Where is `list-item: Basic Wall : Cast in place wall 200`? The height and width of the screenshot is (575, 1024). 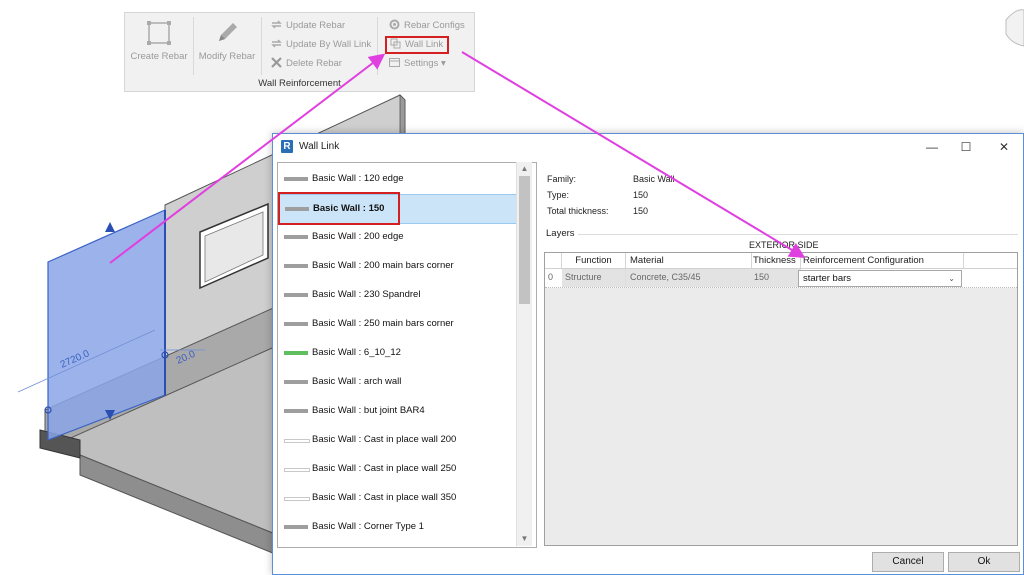
list-item: Basic Wall : Cast in place wall 200 is located at coordinates (398, 440).